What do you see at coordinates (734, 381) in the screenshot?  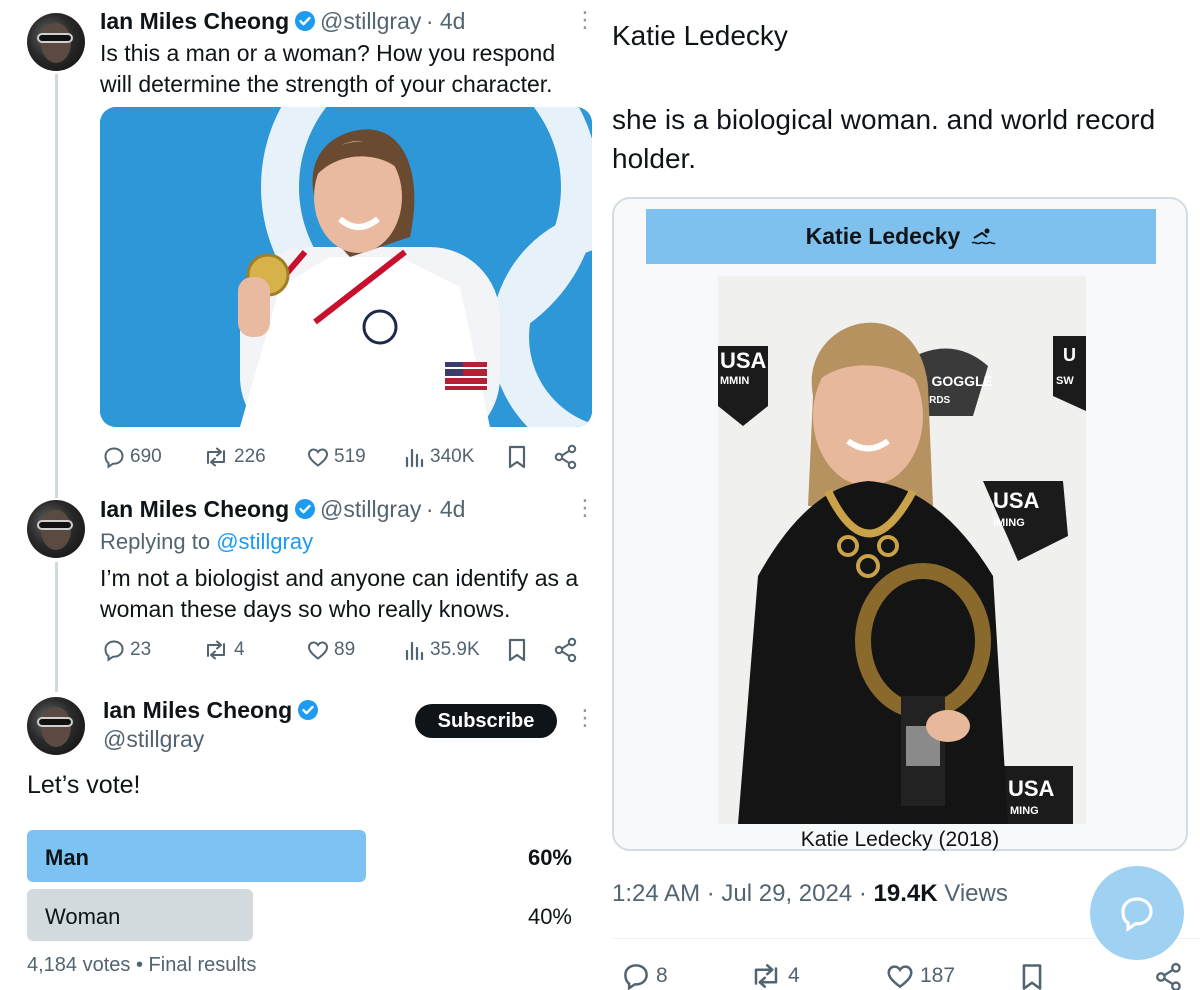 I see `backdrop-text: MMIN` at bounding box center [734, 381].